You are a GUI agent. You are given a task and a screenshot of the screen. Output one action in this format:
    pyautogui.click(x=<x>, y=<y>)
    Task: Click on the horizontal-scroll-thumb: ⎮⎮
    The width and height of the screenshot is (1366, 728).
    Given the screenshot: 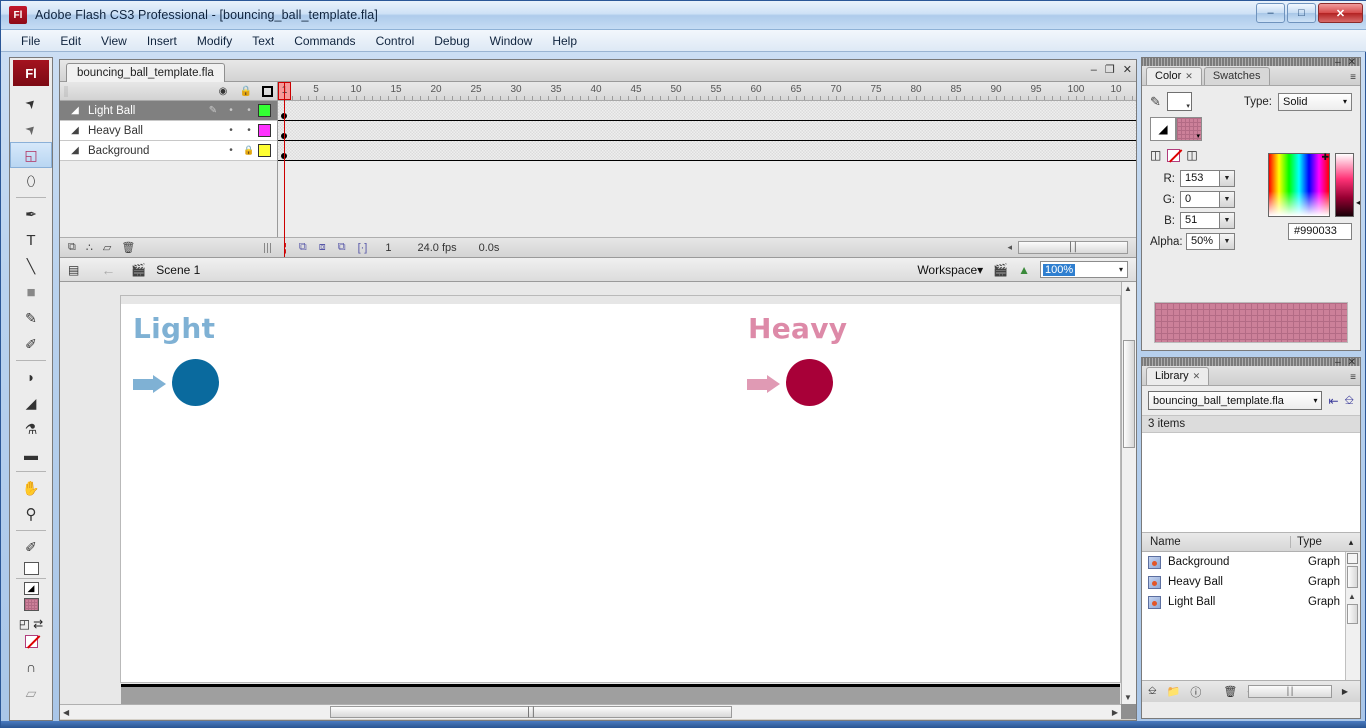 What is the action you would take?
    pyautogui.click(x=531, y=712)
    